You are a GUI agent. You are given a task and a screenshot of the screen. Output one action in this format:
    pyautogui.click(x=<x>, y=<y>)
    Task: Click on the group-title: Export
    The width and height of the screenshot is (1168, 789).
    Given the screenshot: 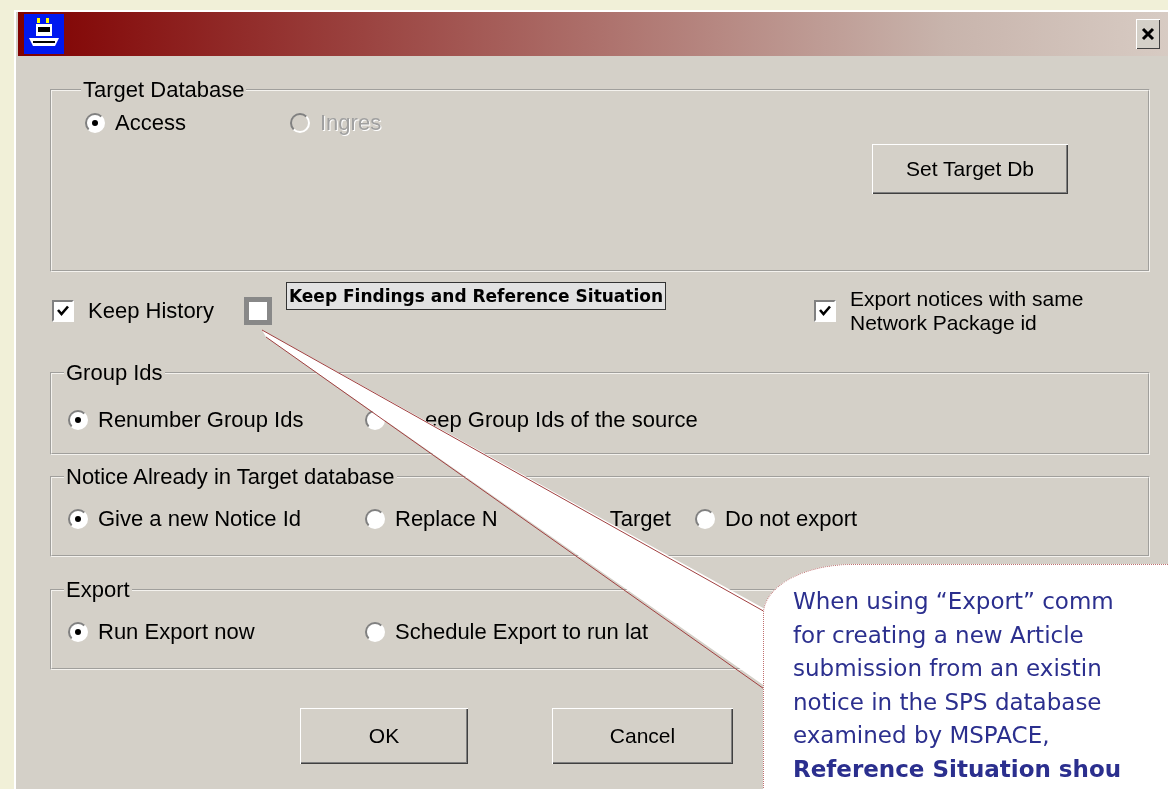 What is the action you would take?
    pyautogui.click(x=98, y=590)
    